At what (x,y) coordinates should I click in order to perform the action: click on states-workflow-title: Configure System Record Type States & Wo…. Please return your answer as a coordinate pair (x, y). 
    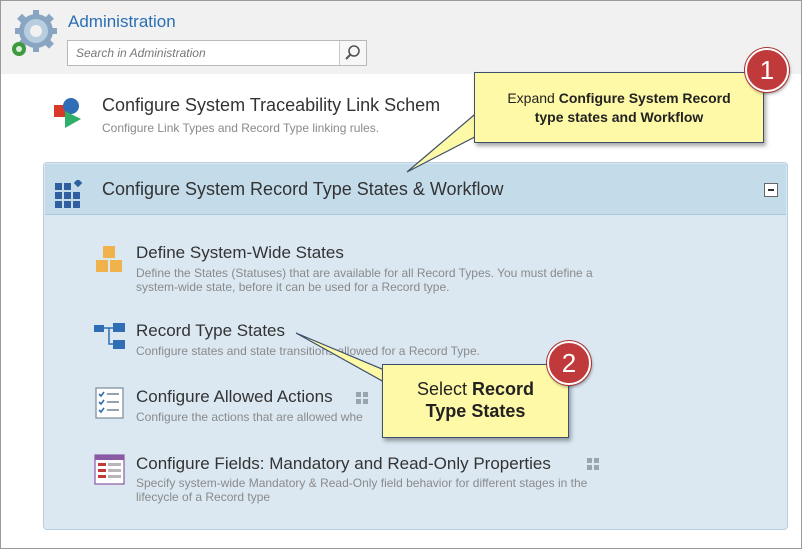
    Looking at the image, I should click on (303, 189).